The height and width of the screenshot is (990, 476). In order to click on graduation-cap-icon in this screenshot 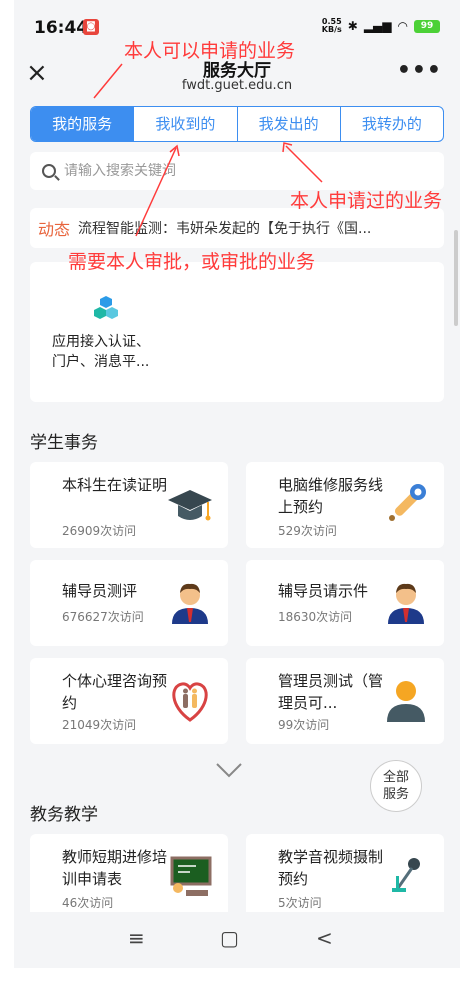, I will do `click(190, 505)`.